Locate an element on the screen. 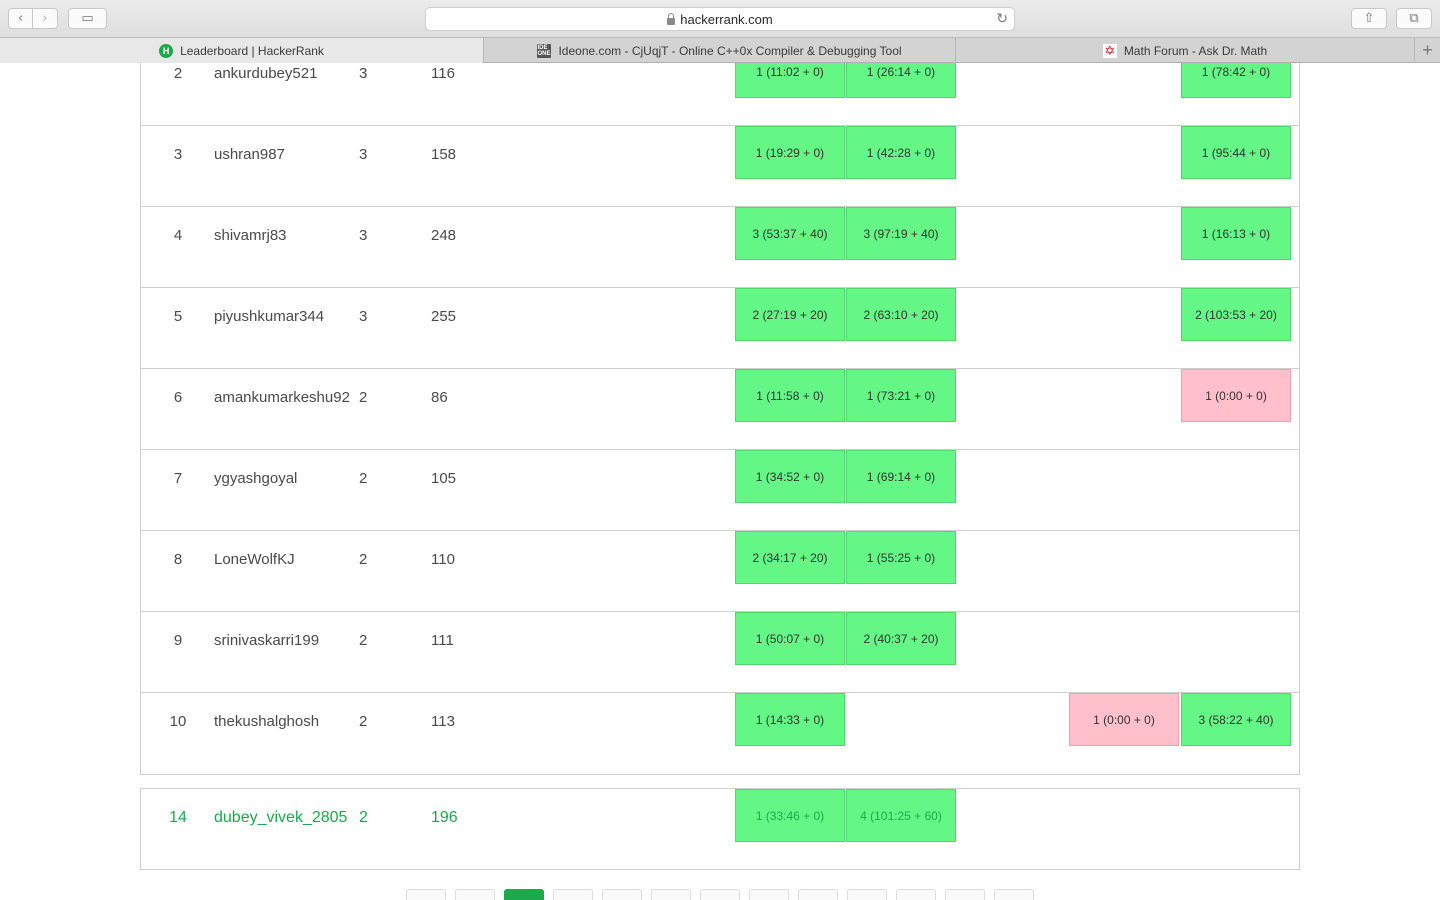 This screenshot has height=900, width=1440. score-cell: 255 is located at coordinates (444, 316).